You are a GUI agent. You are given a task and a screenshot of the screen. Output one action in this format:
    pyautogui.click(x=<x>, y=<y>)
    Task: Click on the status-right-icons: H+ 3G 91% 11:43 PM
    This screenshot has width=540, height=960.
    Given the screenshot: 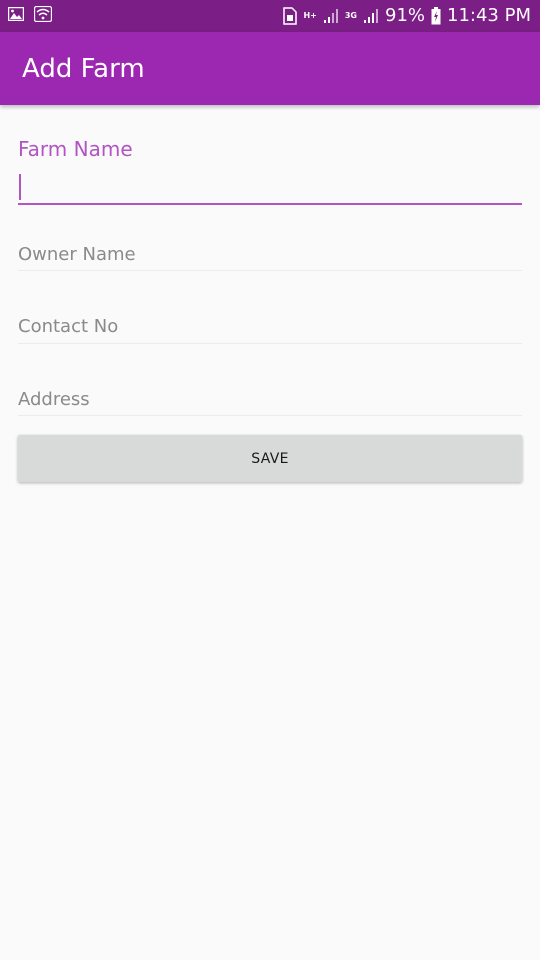 What is the action you would take?
    pyautogui.click(x=407, y=16)
    